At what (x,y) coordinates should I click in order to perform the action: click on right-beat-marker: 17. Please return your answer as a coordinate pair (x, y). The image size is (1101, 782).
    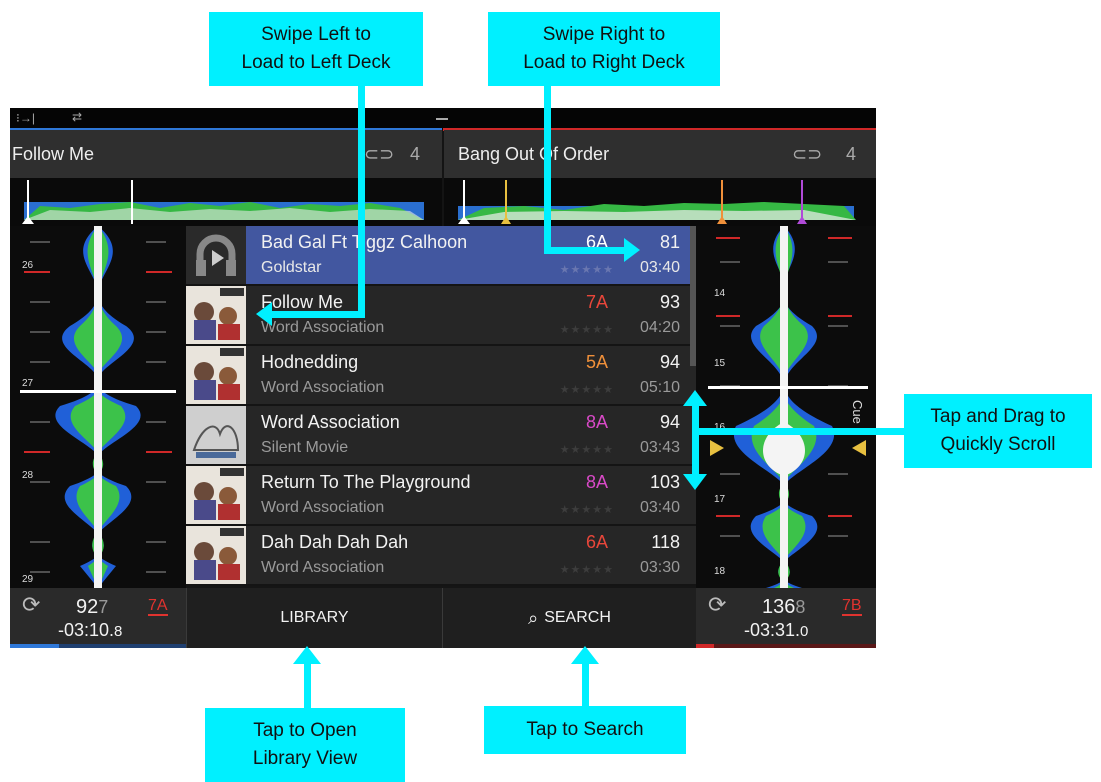
    Looking at the image, I should click on (720, 499).